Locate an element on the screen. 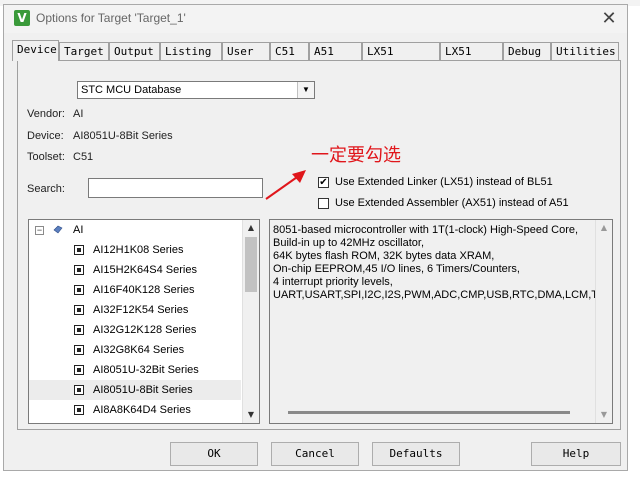 The height and width of the screenshot is (478, 640). tab-target: Target is located at coordinates (84, 51).